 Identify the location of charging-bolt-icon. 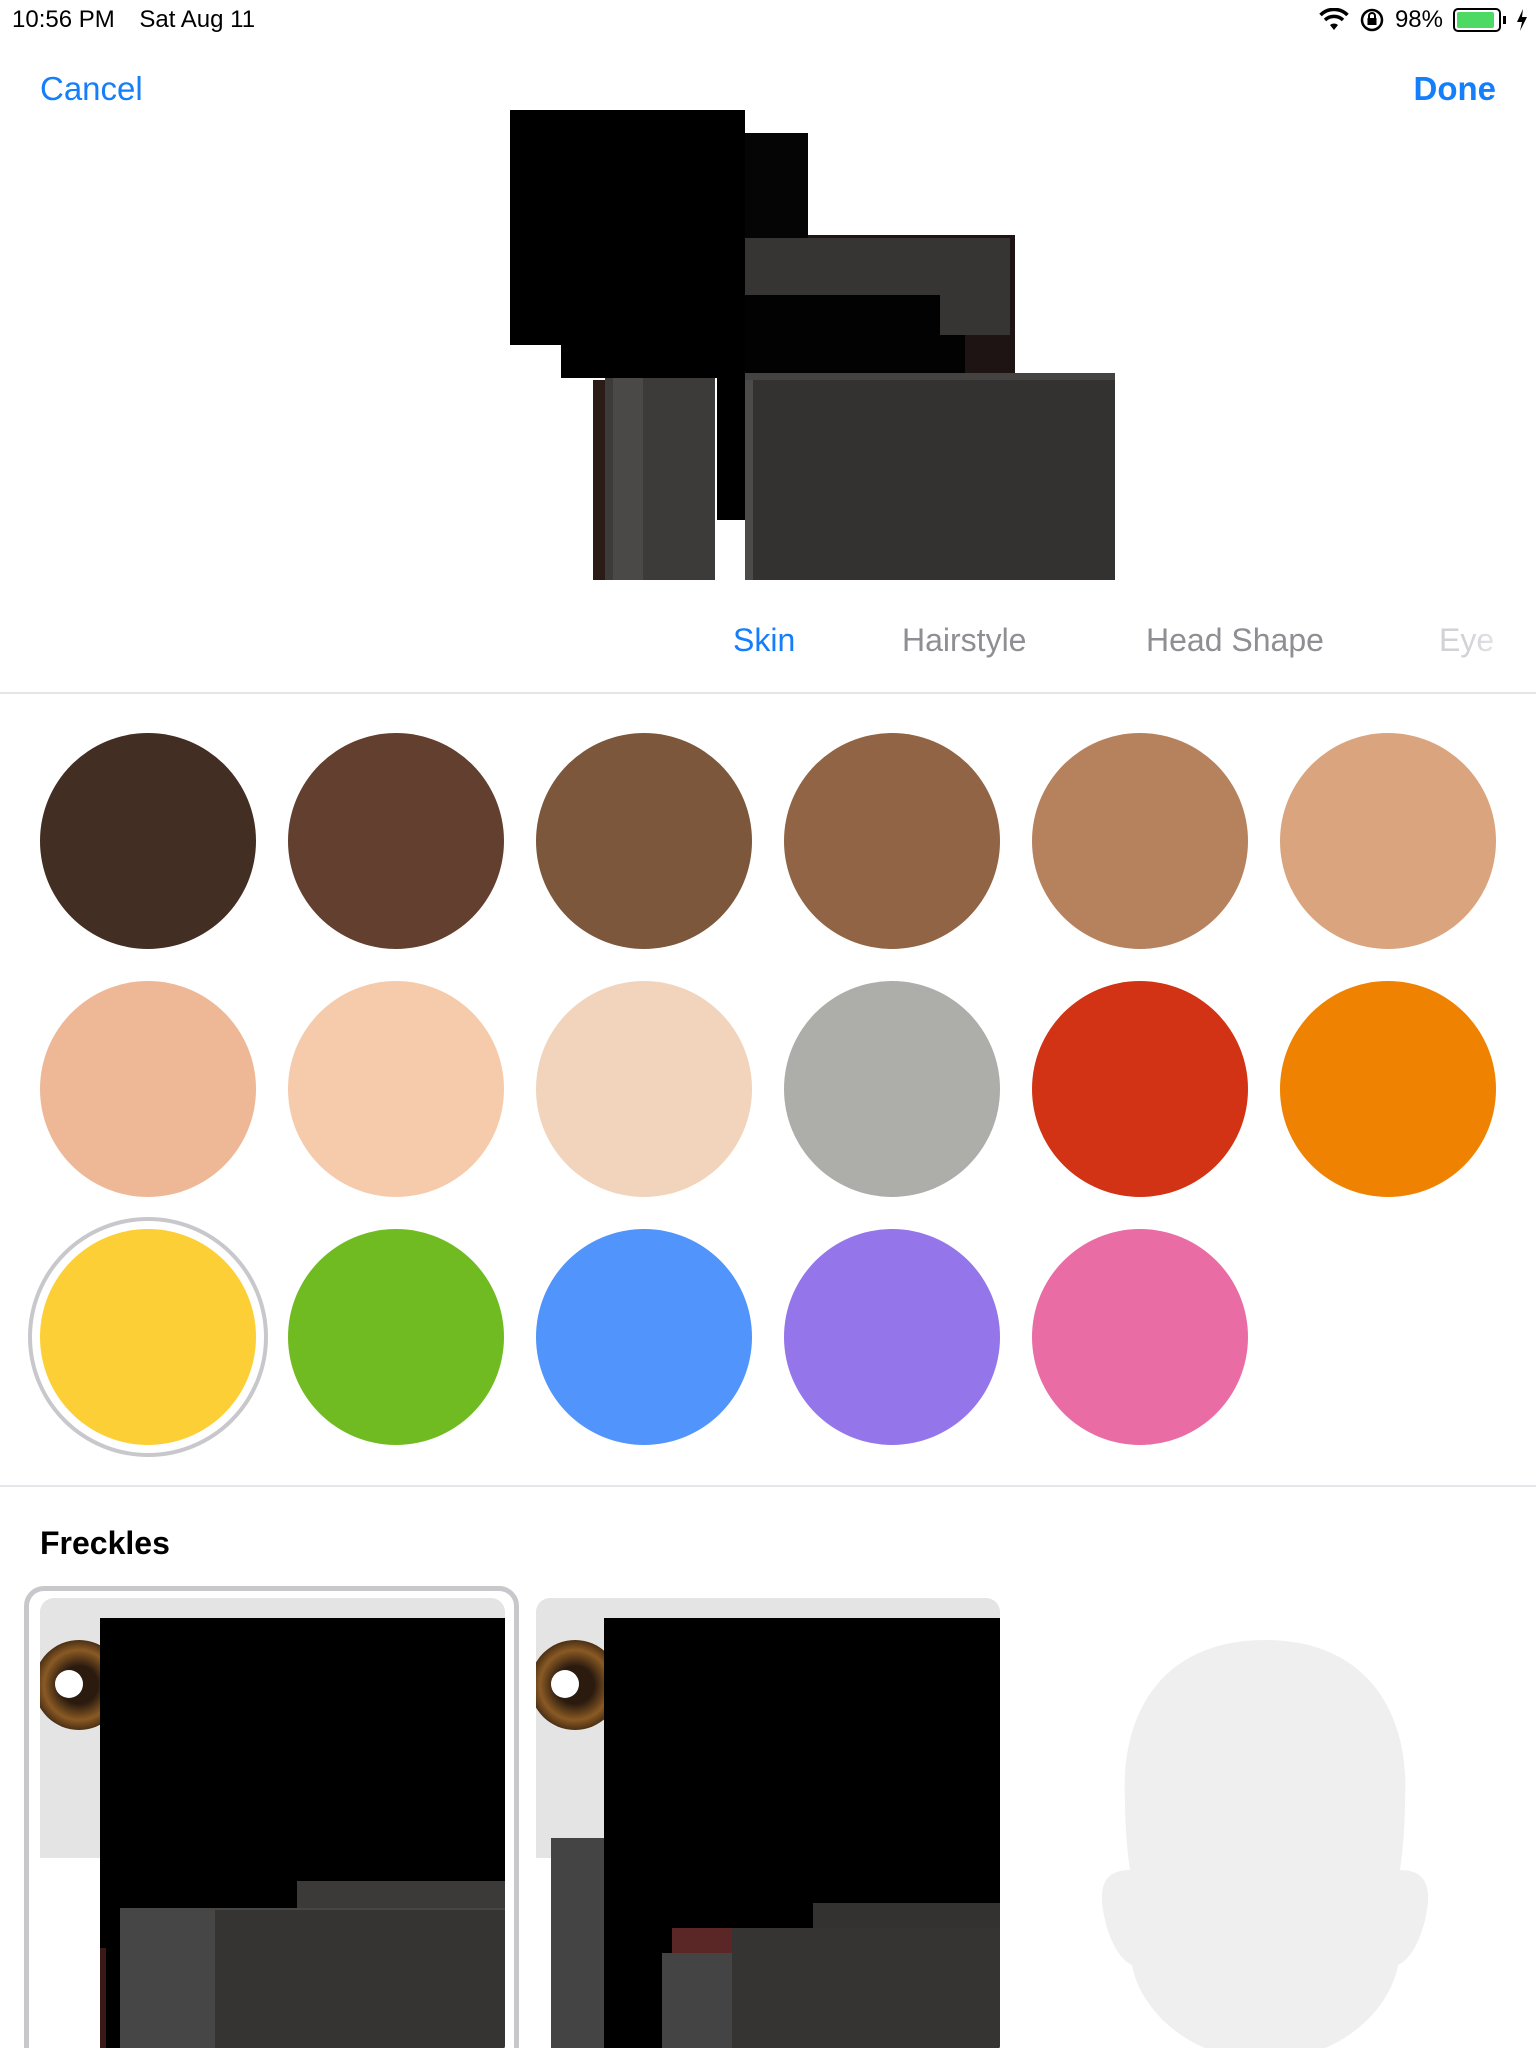
(1522, 20).